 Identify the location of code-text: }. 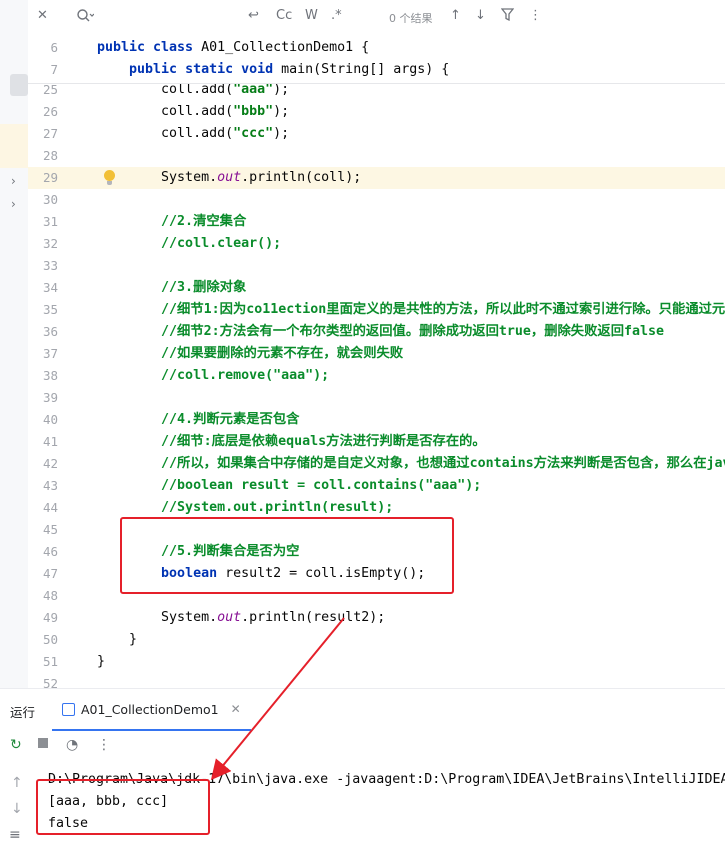
(117, 640).